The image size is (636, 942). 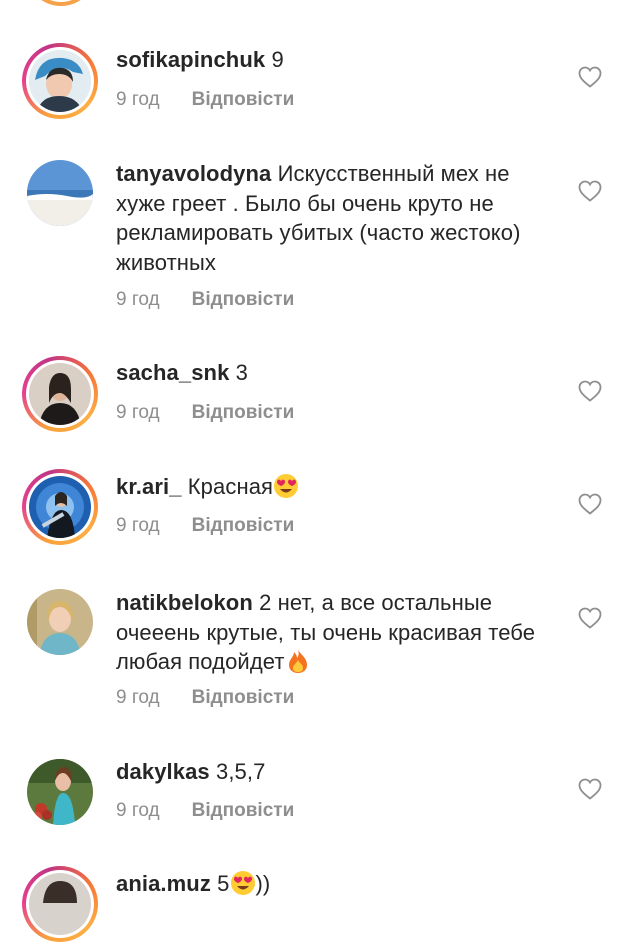 I want to click on comment-username: tanyavolodyna, so click(x=193, y=173).